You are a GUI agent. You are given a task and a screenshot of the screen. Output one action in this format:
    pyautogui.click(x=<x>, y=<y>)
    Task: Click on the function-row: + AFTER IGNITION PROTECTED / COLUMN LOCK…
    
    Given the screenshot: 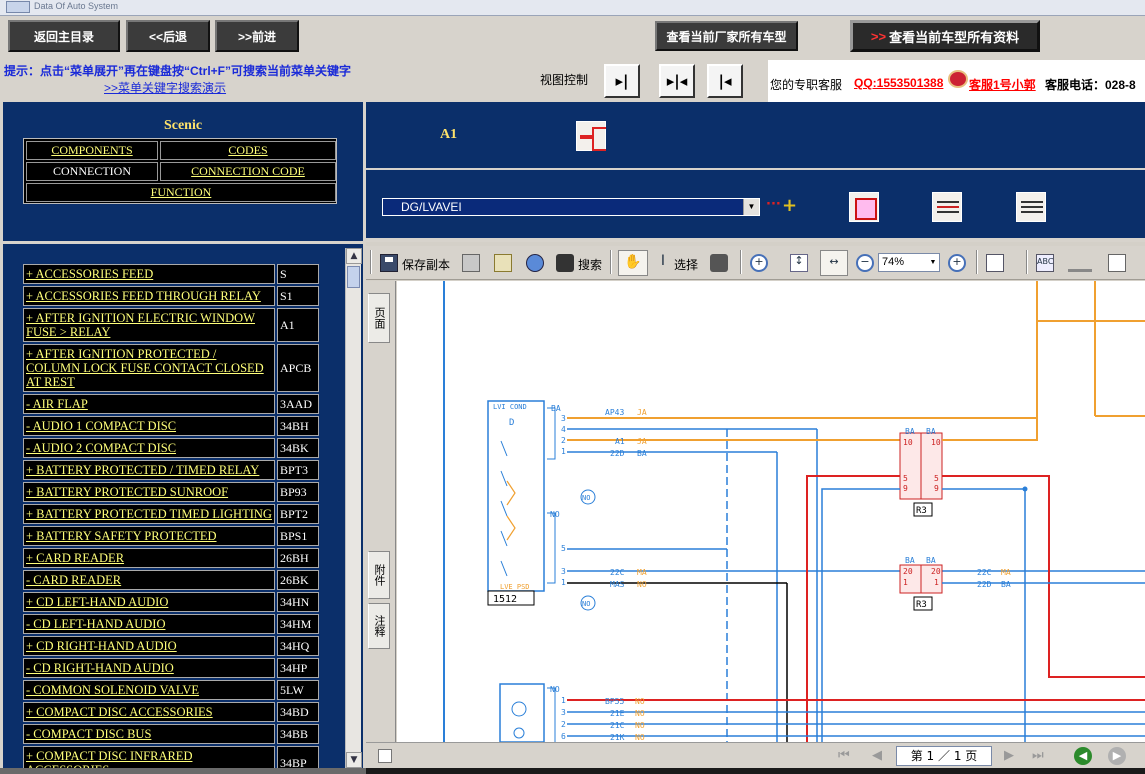 What is the action you would take?
    pyautogui.click(x=173, y=368)
    